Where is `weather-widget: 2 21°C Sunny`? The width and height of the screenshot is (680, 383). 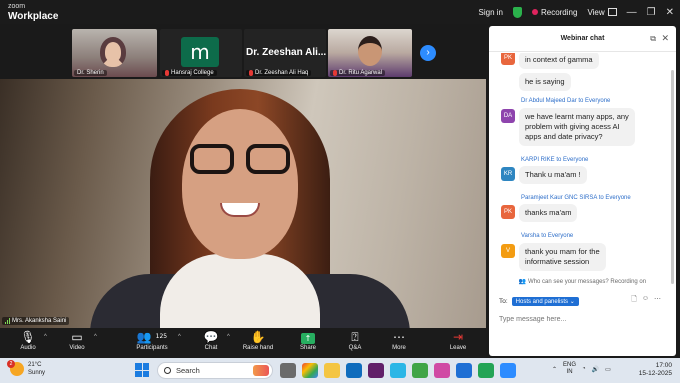 weather-widget: 2 21°C Sunny is located at coordinates (26, 368).